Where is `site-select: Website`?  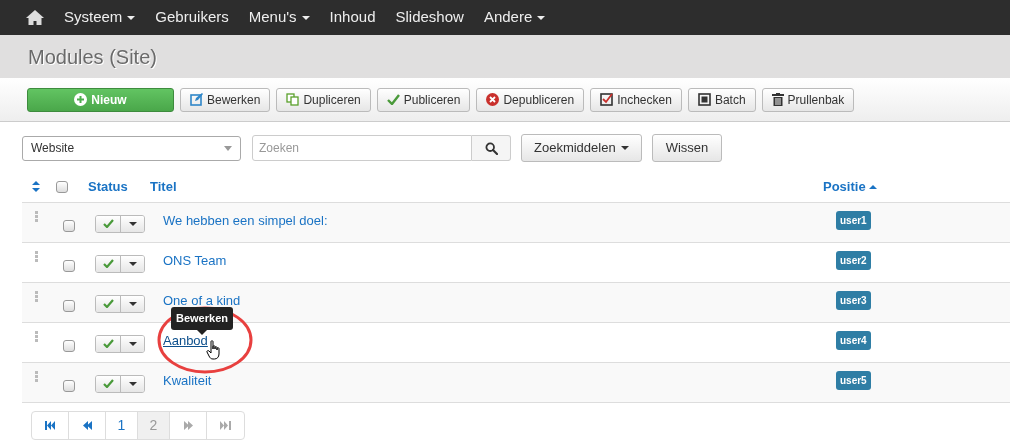
site-select: Website is located at coordinates (131, 148).